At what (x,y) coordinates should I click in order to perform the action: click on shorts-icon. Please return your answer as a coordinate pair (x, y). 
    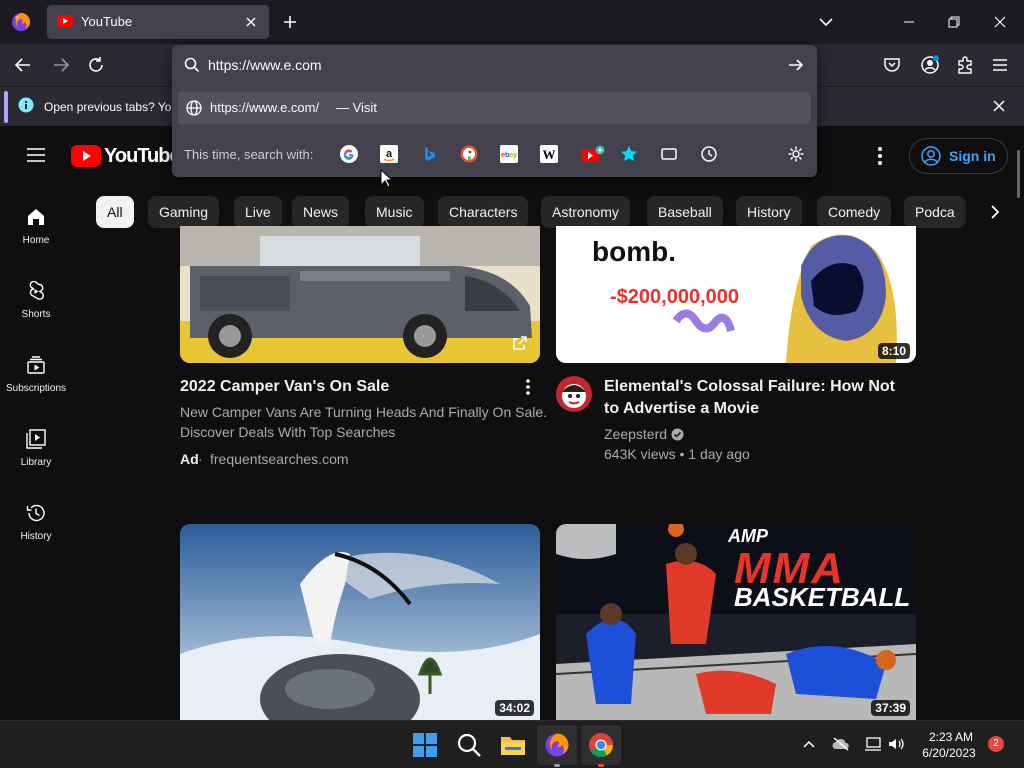
    Looking at the image, I should click on (36, 291).